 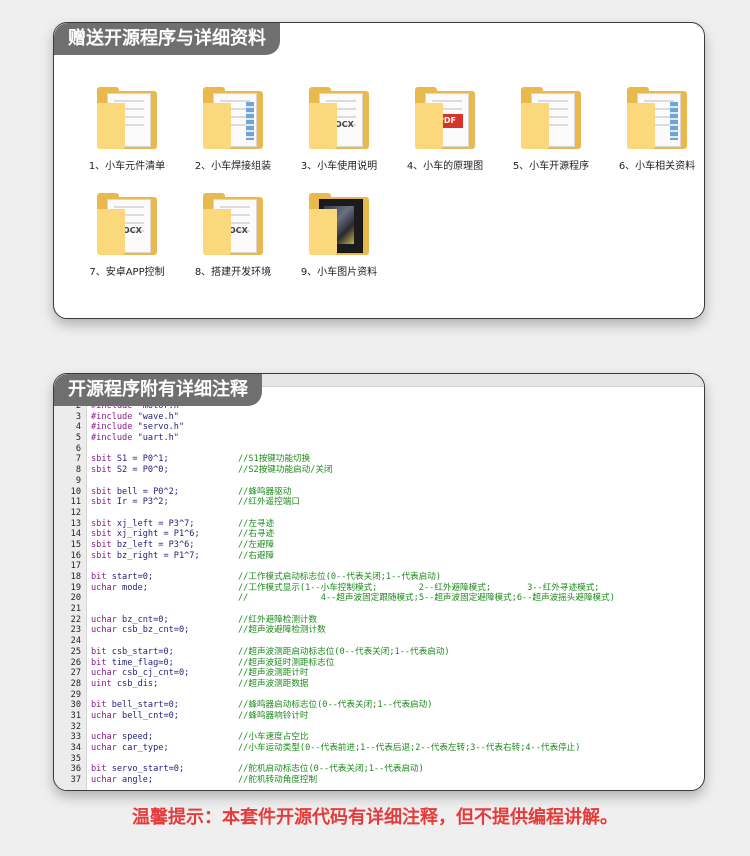 What do you see at coordinates (339, 272) in the screenshot?
I see `file-label: 9、小车图片资料` at bounding box center [339, 272].